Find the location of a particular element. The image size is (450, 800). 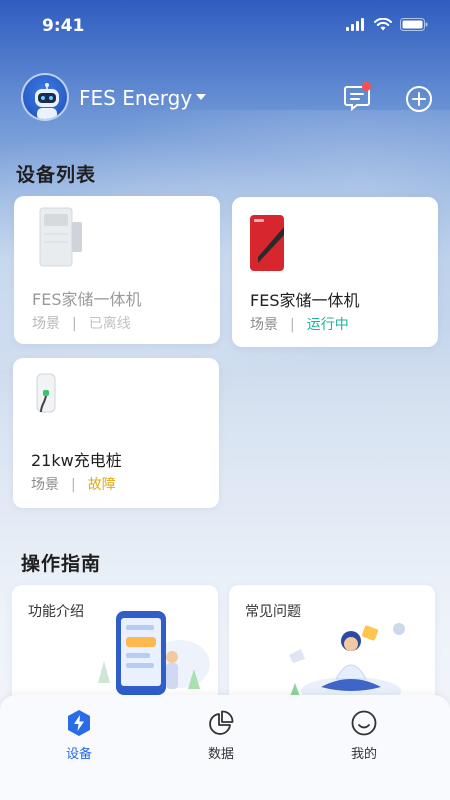

robot-avatar is located at coordinates (45, 97).